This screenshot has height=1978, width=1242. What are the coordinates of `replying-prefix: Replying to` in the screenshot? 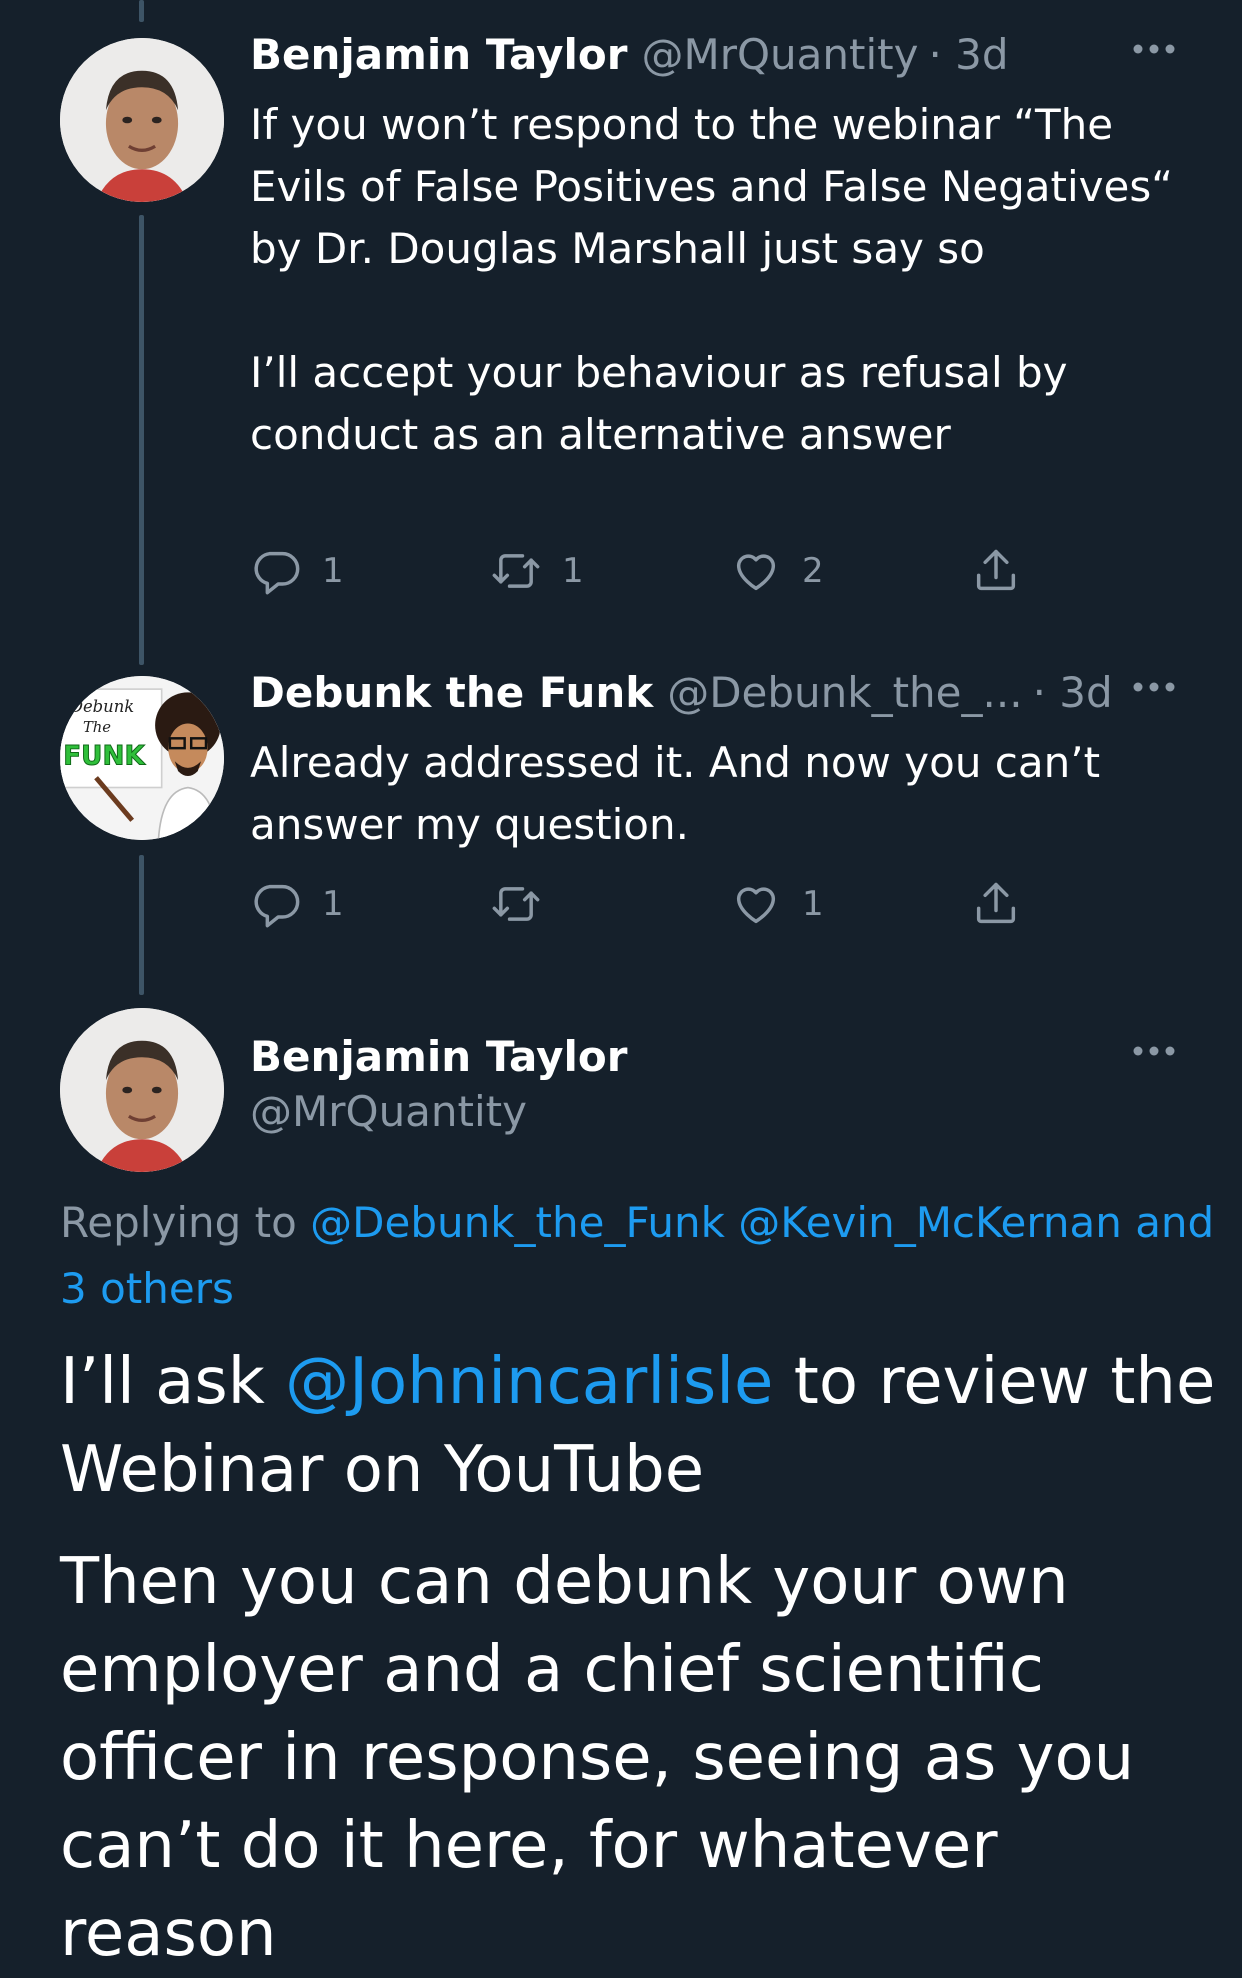 It's located at (178, 1222).